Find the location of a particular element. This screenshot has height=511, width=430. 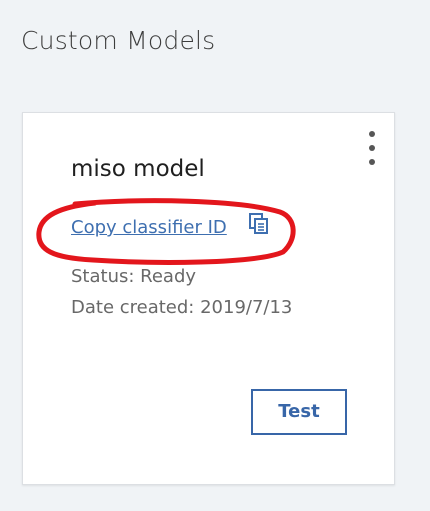

model-name: miso model is located at coordinates (138, 169).